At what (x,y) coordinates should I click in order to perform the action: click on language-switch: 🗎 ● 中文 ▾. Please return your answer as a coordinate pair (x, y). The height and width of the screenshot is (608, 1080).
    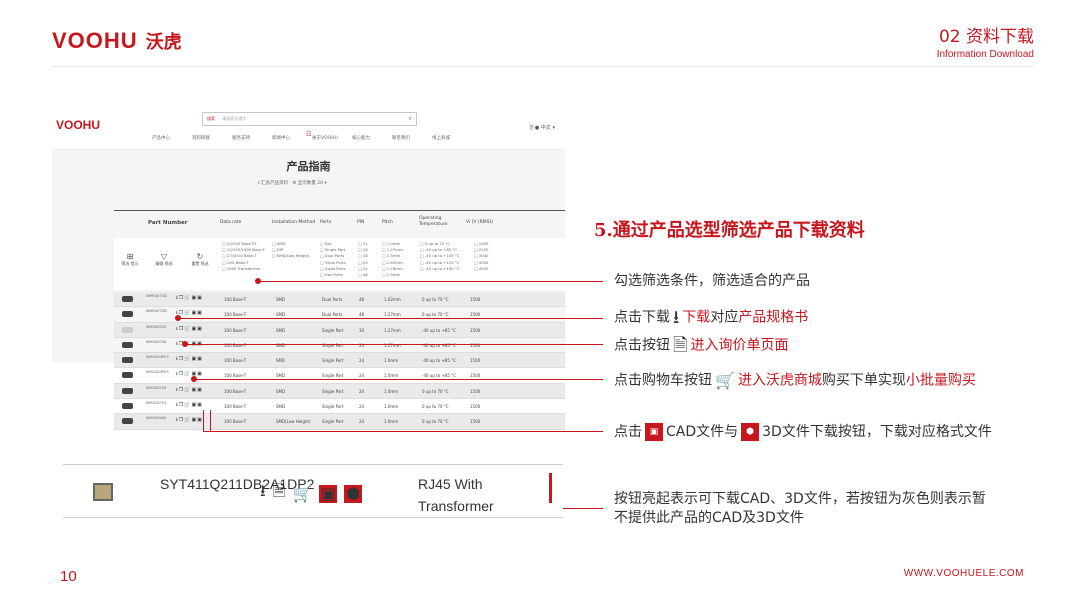
    Looking at the image, I should click on (542, 128).